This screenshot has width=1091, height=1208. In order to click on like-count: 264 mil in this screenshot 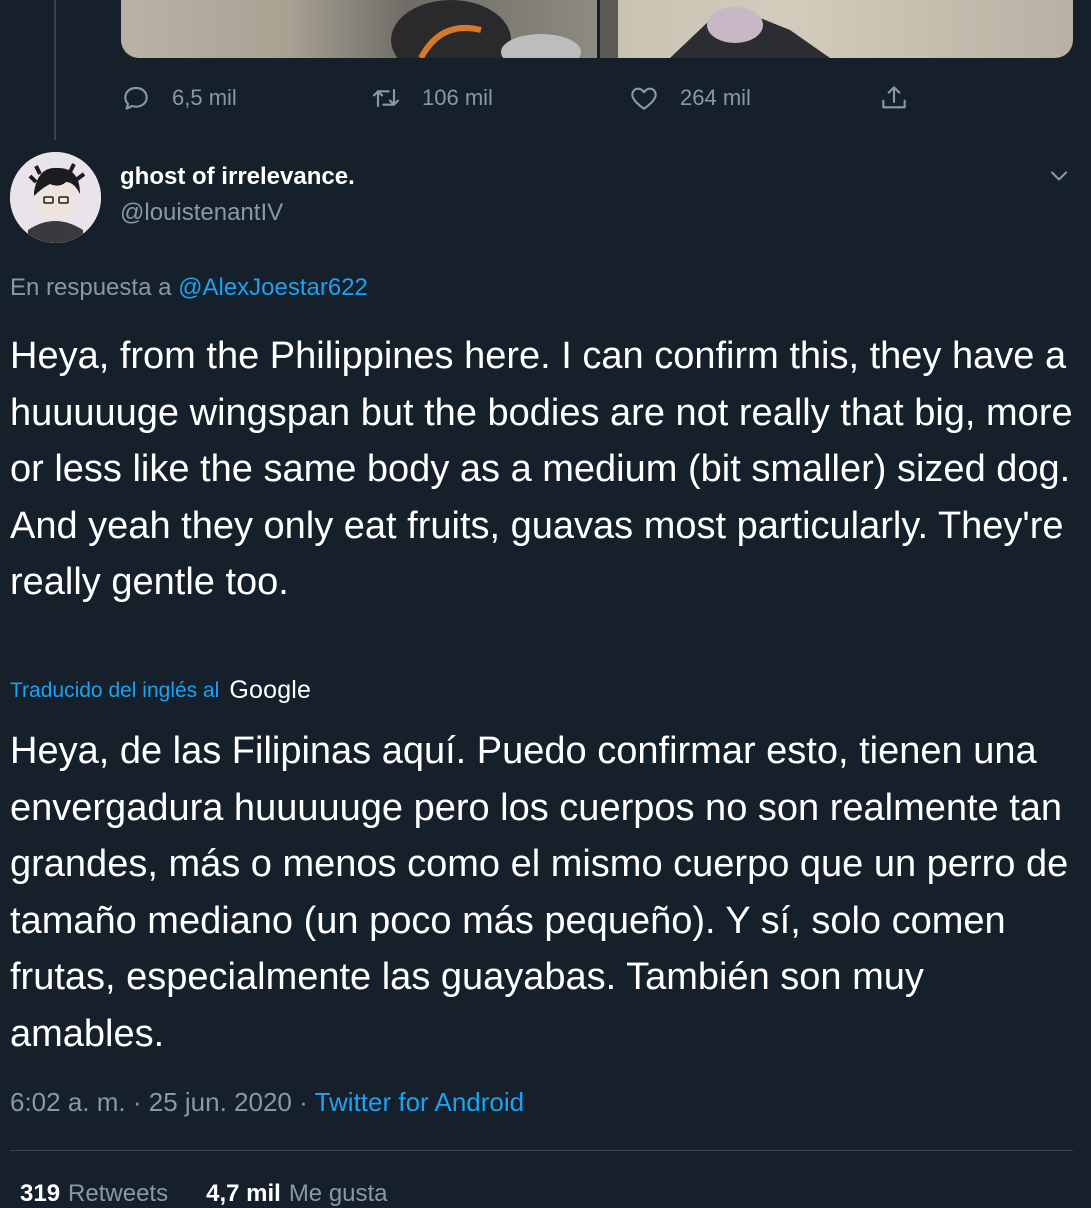, I will do `click(715, 97)`.